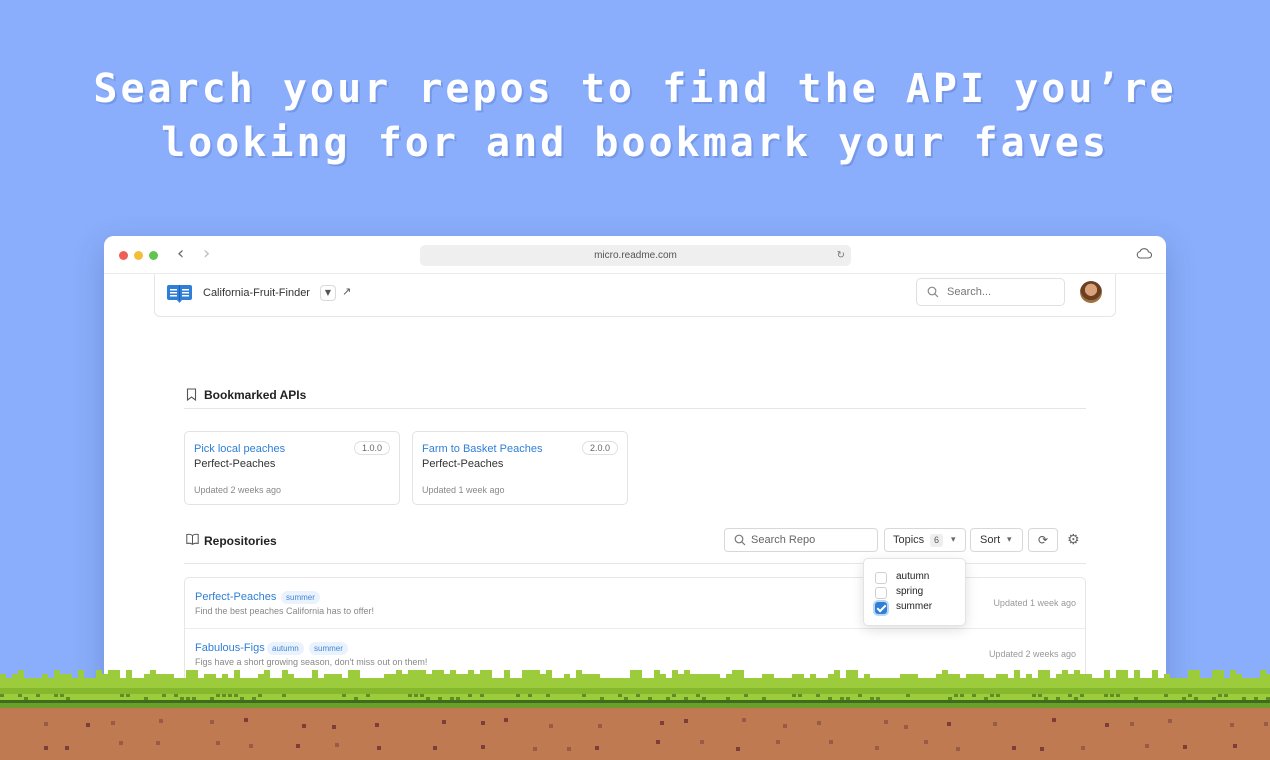 This screenshot has height=760, width=1270. What do you see at coordinates (996, 540) in the screenshot?
I see `sort-button: Sort ▾` at bounding box center [996, 540].